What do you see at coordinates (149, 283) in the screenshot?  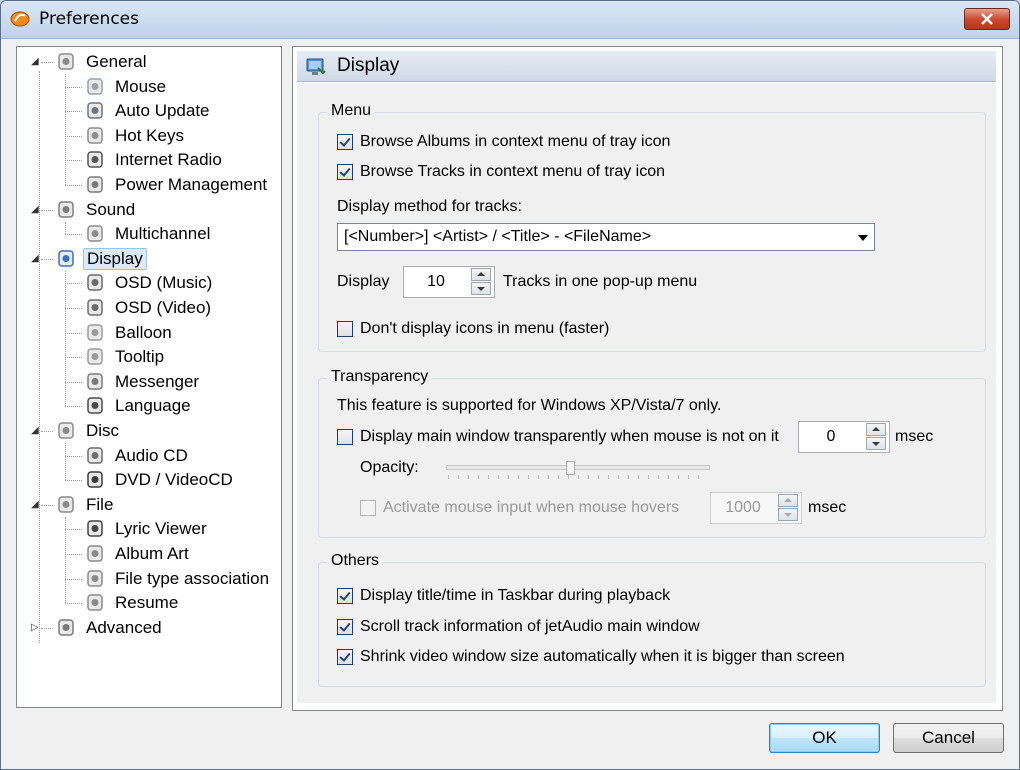 I see `tree-item-osd-music: OSD (Music)` at bounding box center [149, 283].